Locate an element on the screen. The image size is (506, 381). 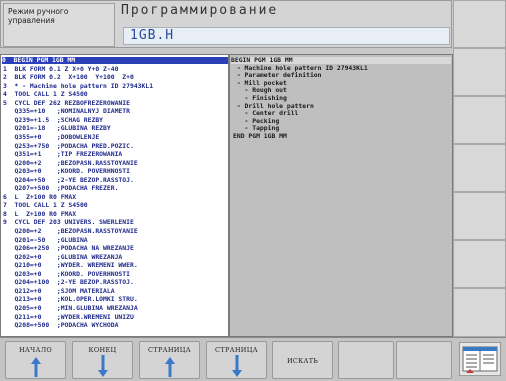
mode-label-line2: управления is located at coordinates (31, 20).